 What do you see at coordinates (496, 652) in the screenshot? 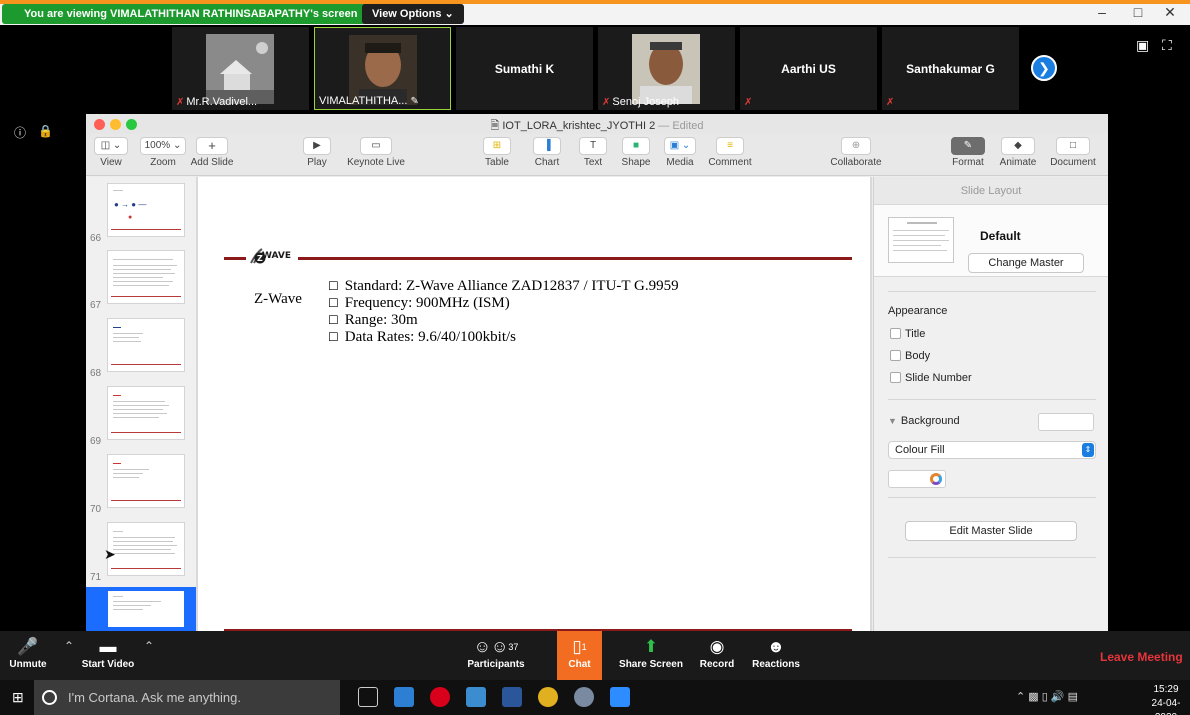
I see `participants-button: ☺☺37 Participants` at bounding box center [496, 652].